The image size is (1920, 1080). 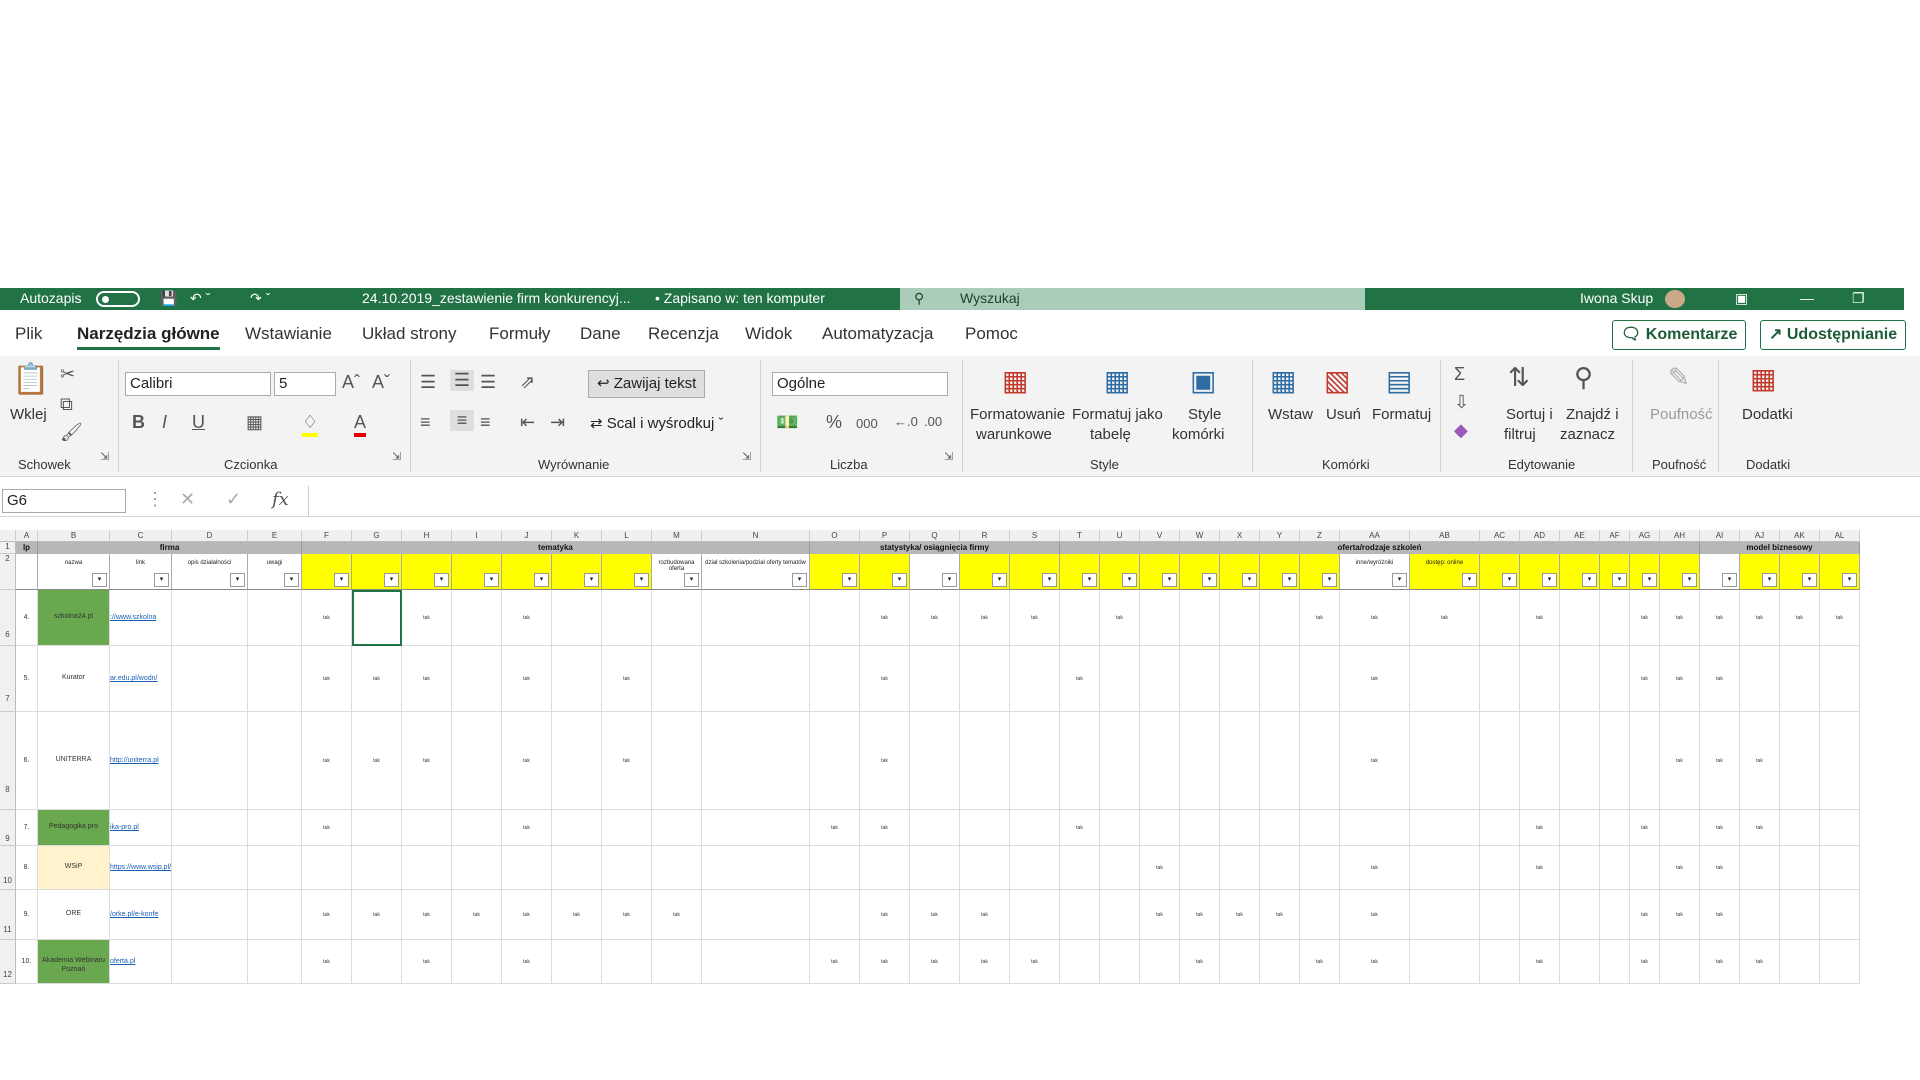 I want to click on tab-review: Recenzja, so click(x=683, y=334).